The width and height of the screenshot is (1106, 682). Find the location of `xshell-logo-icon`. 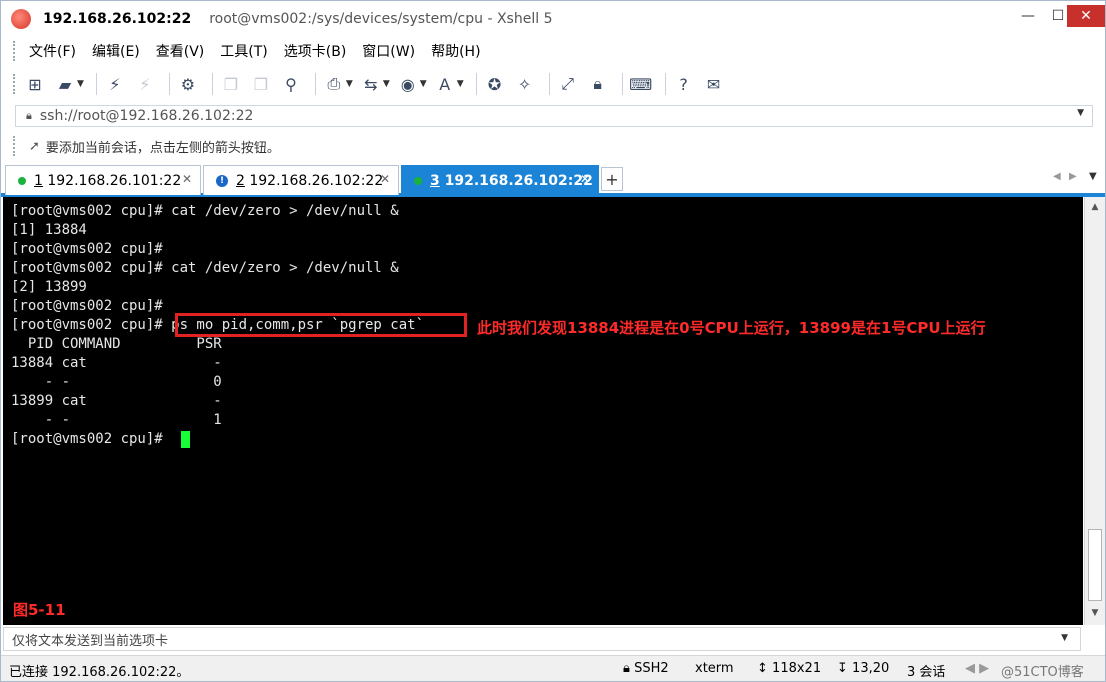

xshell-logo-icon is located at coordinates (21, 19).